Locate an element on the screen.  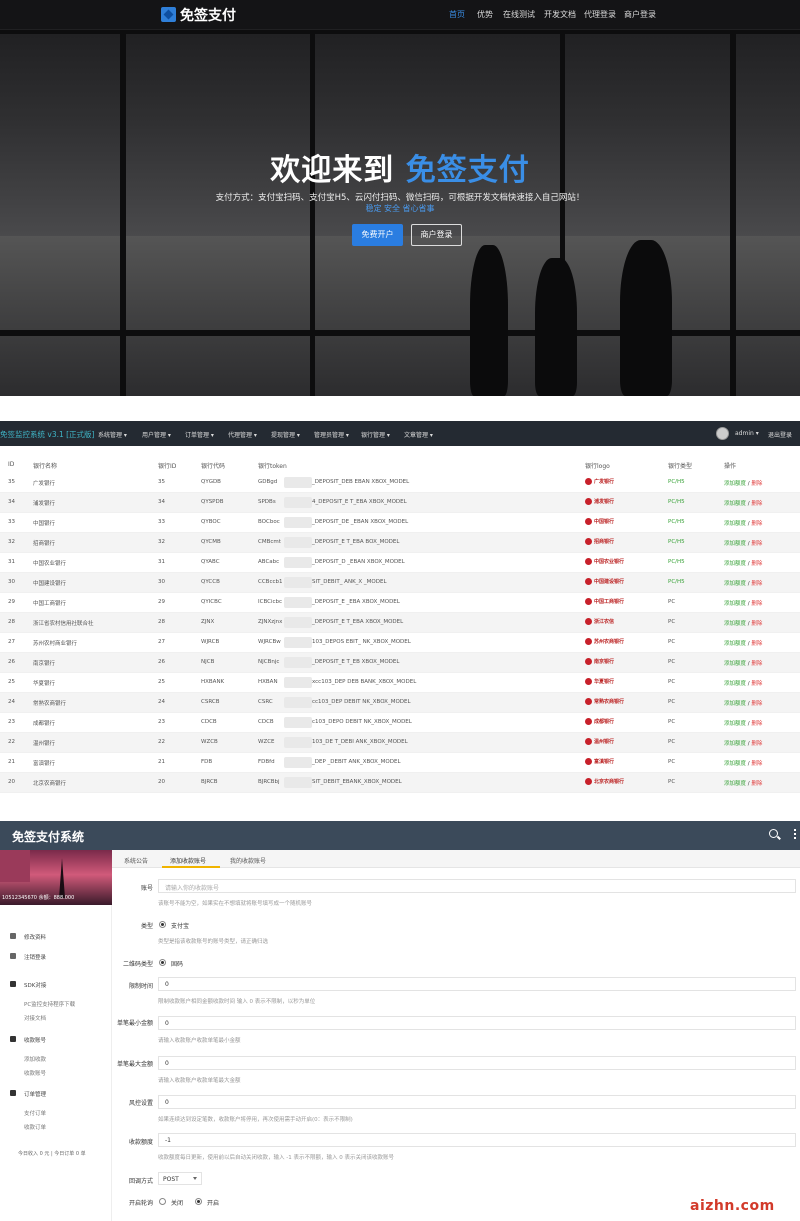
menu-system: 系统管理 ▾ is located at coordinates (112, 434).